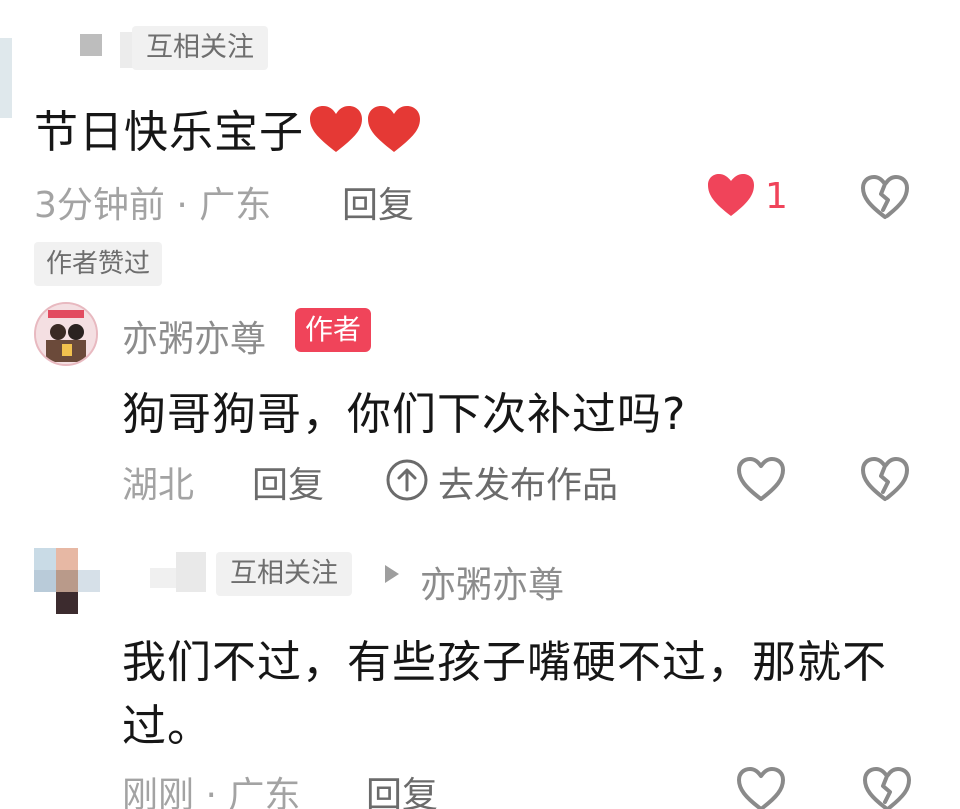 The height and width of the screenshot is (809, 960). I want to click on author-username: 亦粥亦尊, so click(194, 336).